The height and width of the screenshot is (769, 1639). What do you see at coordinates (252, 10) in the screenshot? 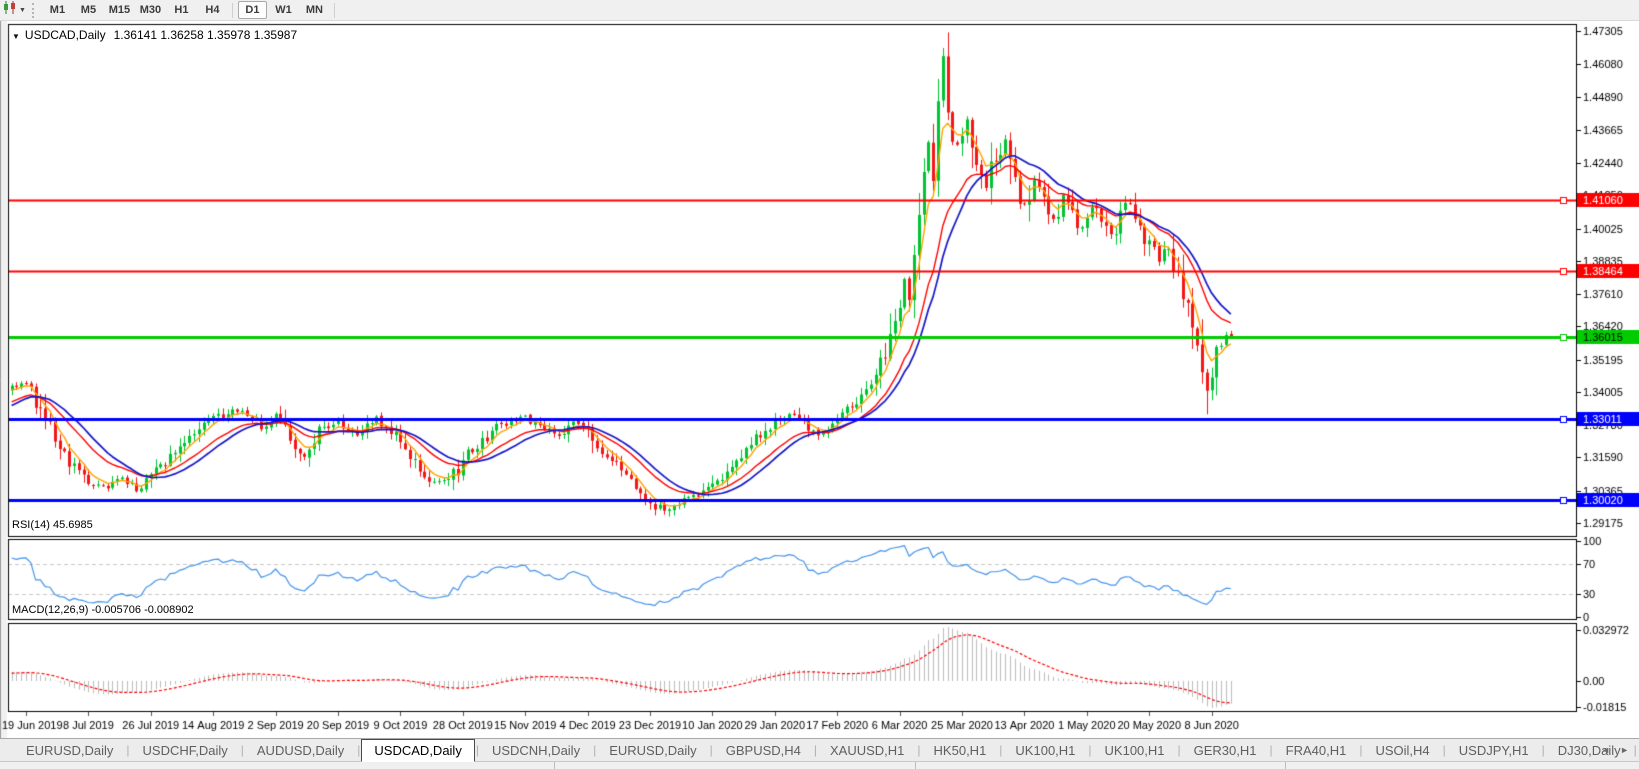
I see `timeframe-button-d1: D1` at bounding box center [252, 10].